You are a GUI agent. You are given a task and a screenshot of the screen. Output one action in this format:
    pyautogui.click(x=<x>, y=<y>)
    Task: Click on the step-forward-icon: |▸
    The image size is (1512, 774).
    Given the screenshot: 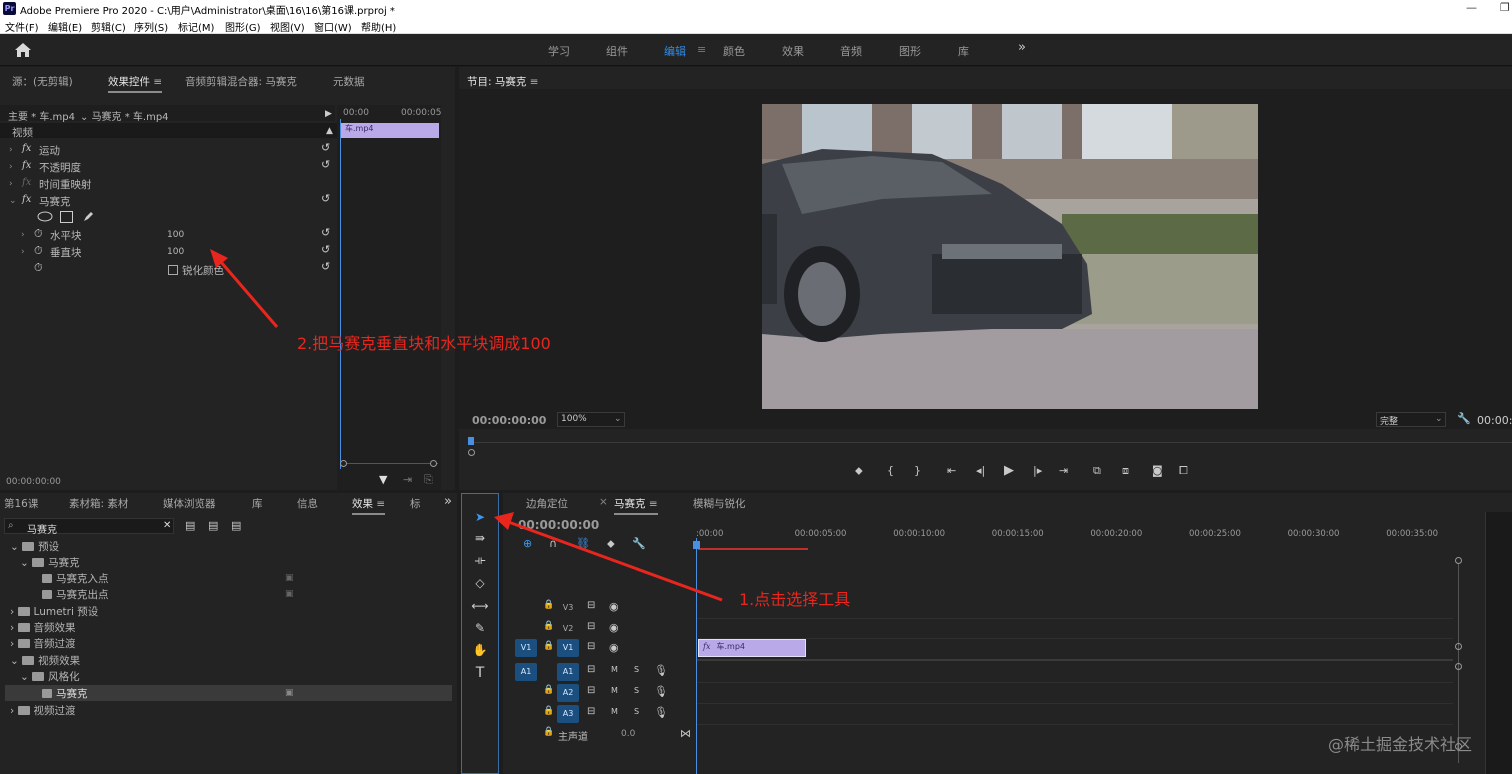 What is the action you would take?
    pyautogui.click(x=1037, y=470)
    